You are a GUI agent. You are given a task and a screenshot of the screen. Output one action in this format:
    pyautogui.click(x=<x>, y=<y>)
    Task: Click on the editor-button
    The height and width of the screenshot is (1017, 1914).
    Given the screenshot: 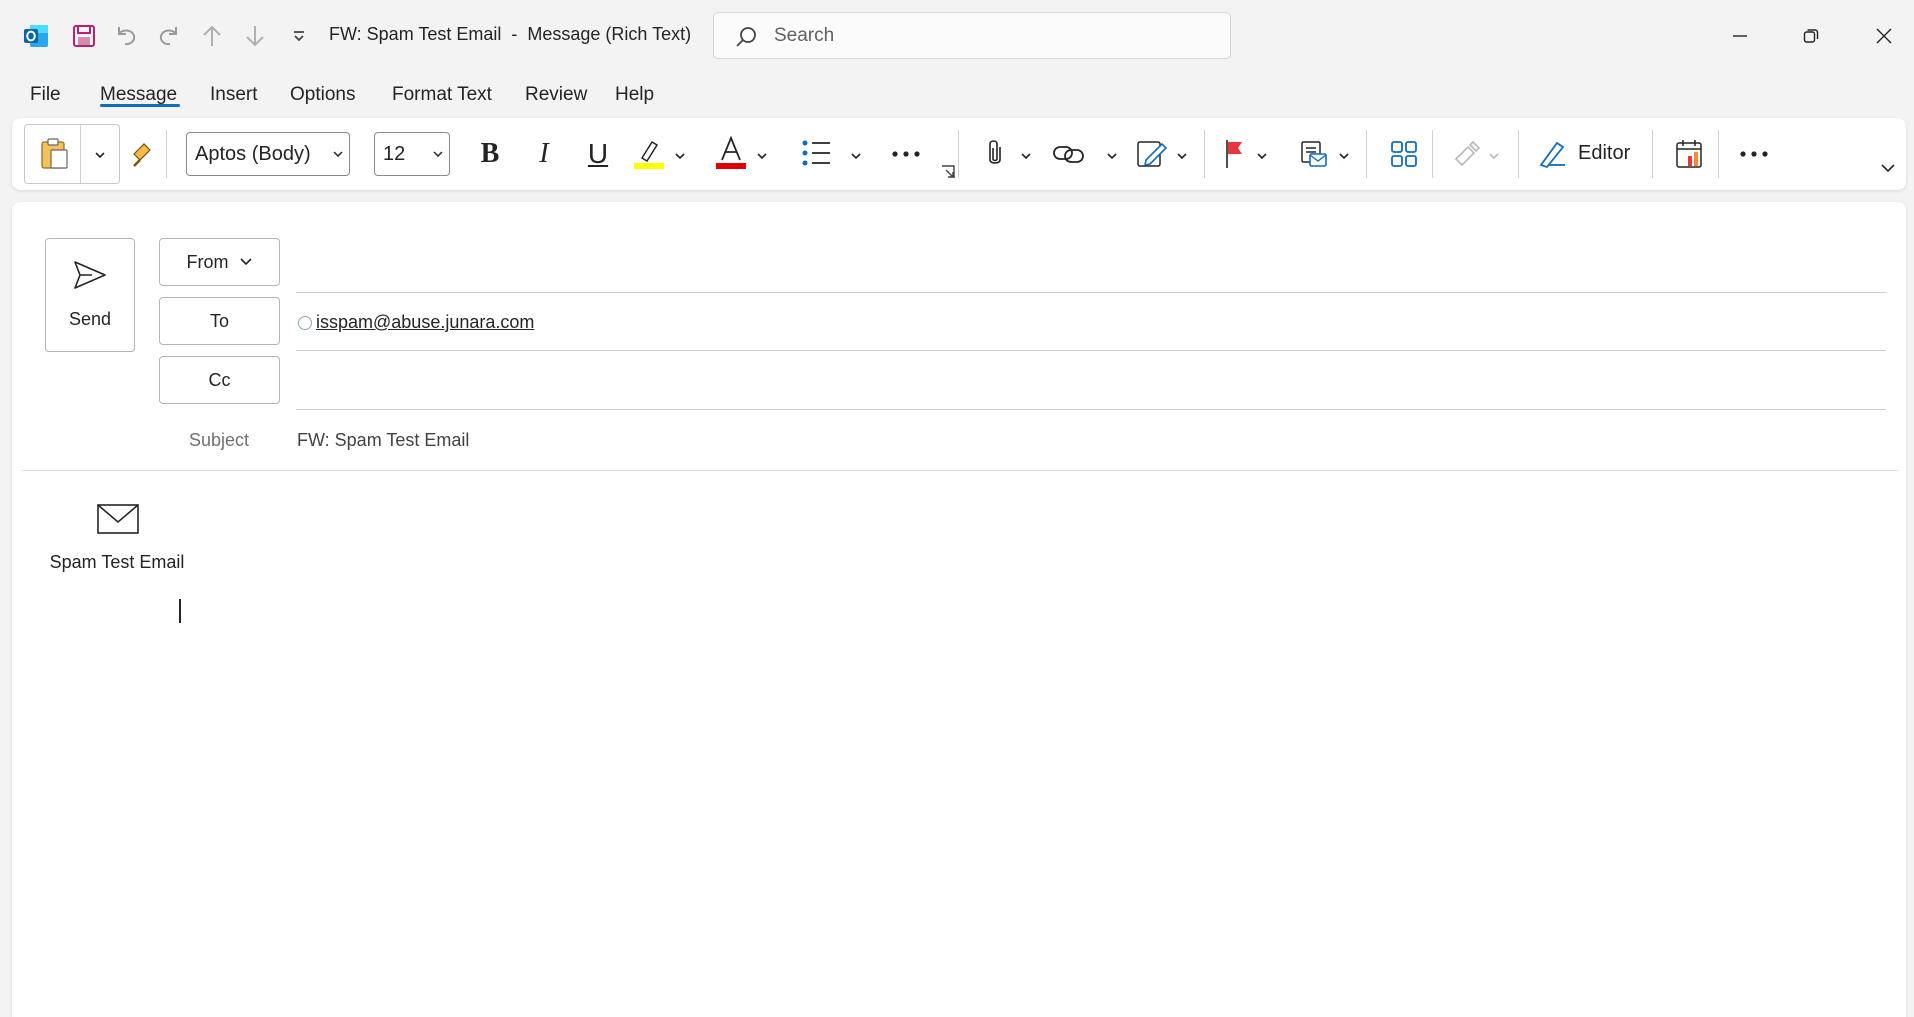 What is the action you would take?
    pyautogui.click(x=1552, y=154)
    